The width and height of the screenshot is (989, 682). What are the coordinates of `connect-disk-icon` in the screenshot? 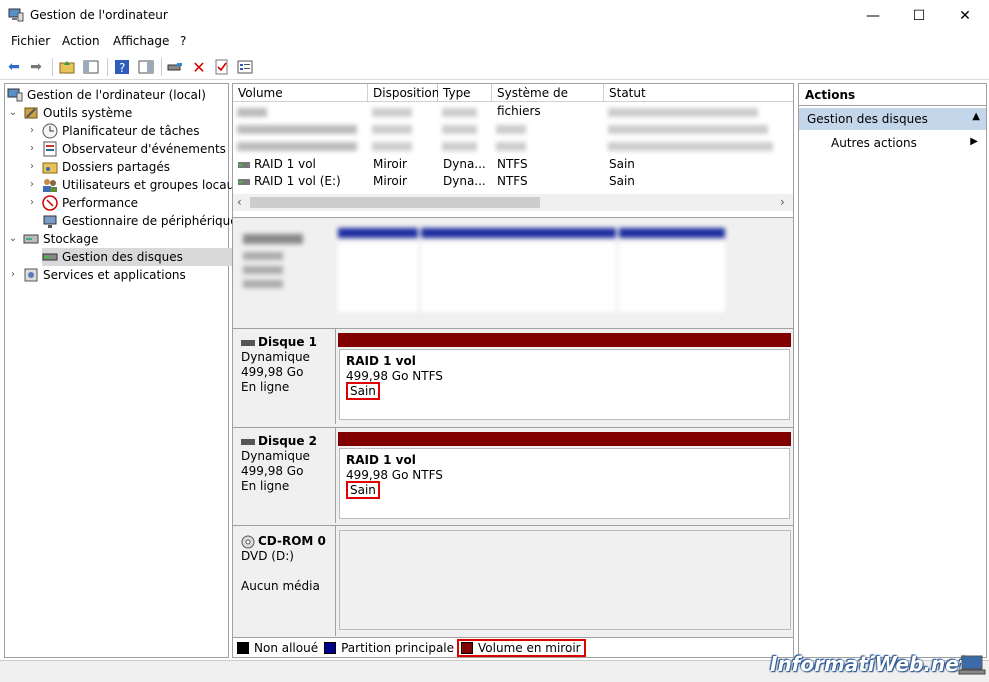 It's located at (175, 67).